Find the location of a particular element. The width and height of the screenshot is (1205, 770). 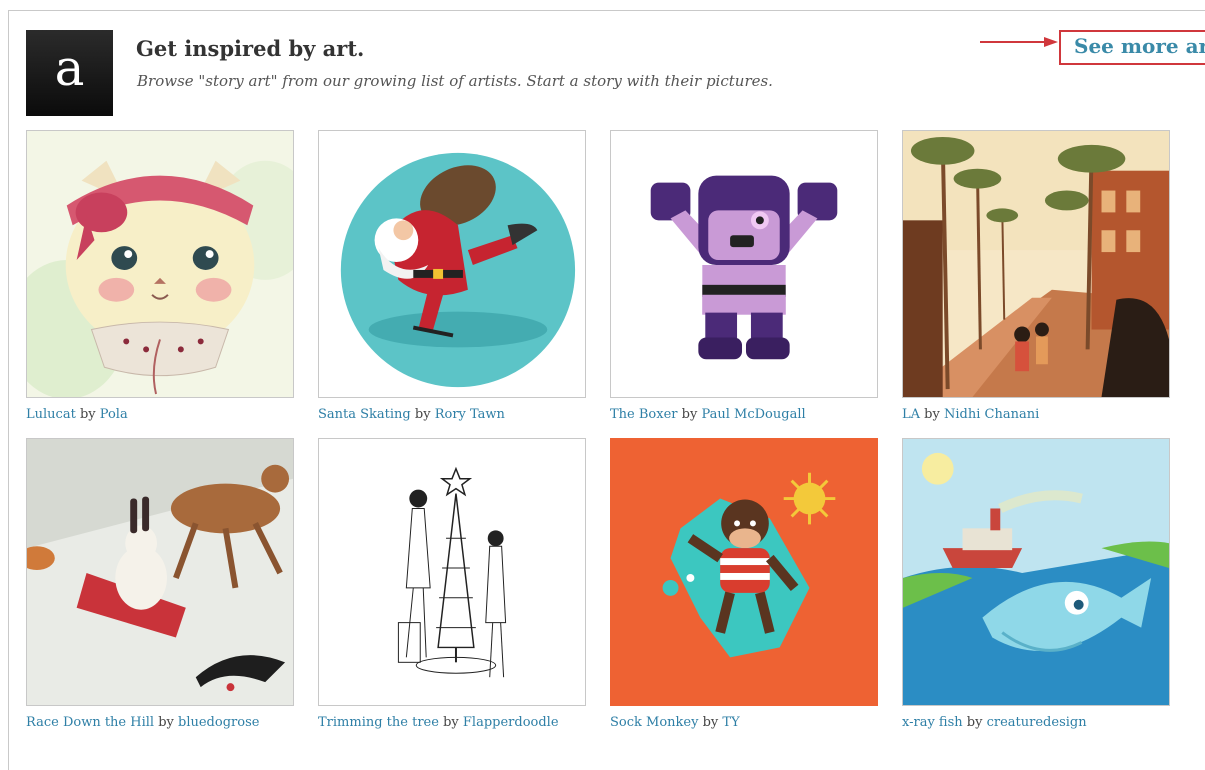

the-boxer-illustration is located at coordinates (744, 264).